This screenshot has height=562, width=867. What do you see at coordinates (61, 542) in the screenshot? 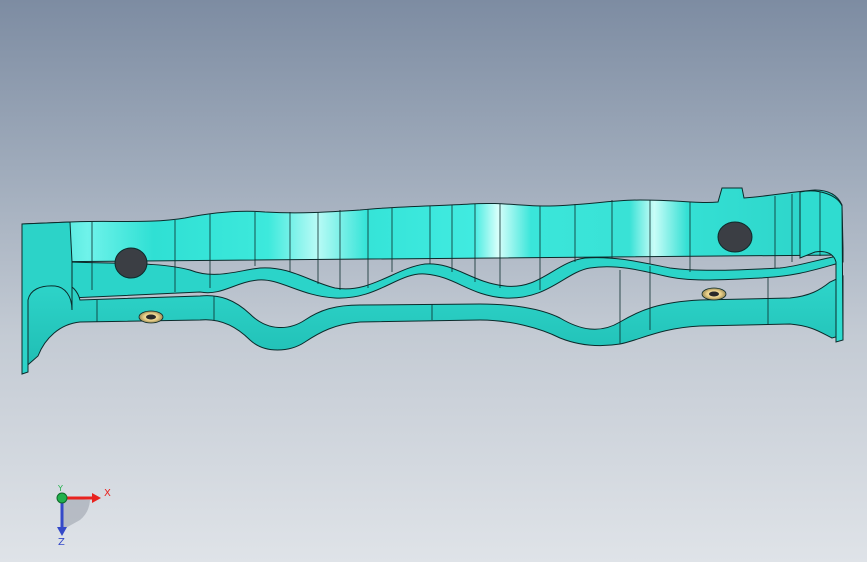
I see `z-axis-label: Z` at bounding box center [61, 542].